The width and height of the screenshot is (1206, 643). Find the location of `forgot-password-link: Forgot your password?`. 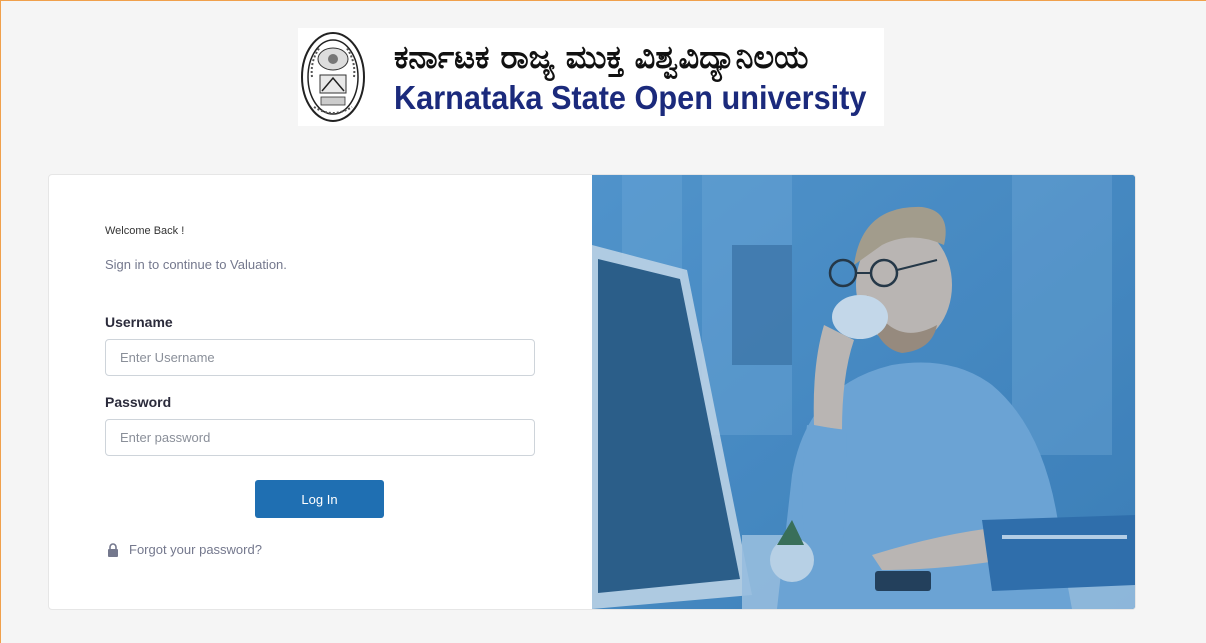

forgot-password-link: Forgot your password? is located at coordinates (184, 549).